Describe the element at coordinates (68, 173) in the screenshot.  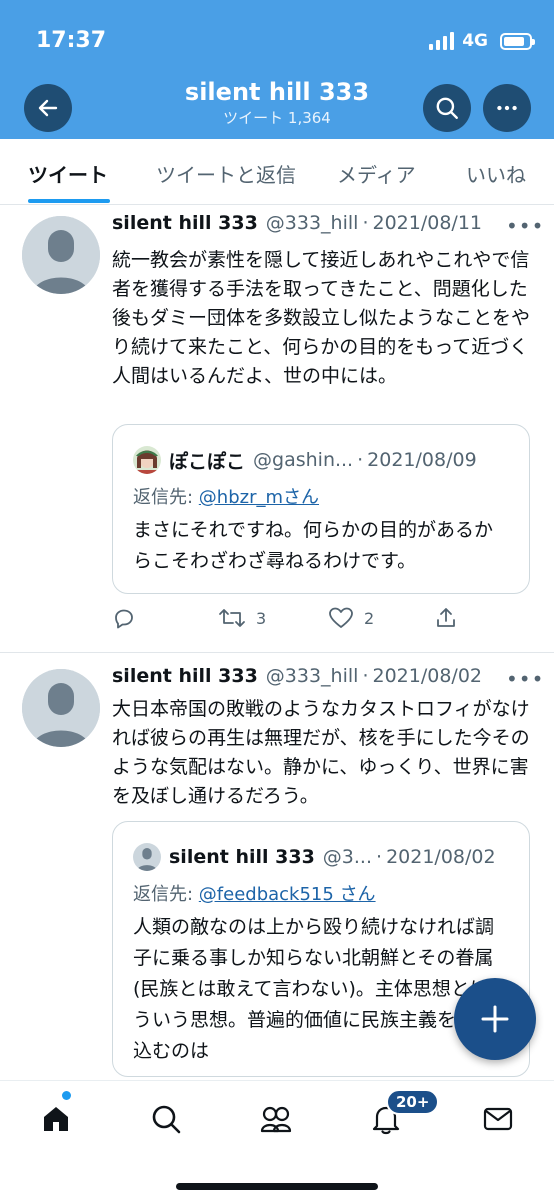
I see `tab-tweets: ツイート` at that location.